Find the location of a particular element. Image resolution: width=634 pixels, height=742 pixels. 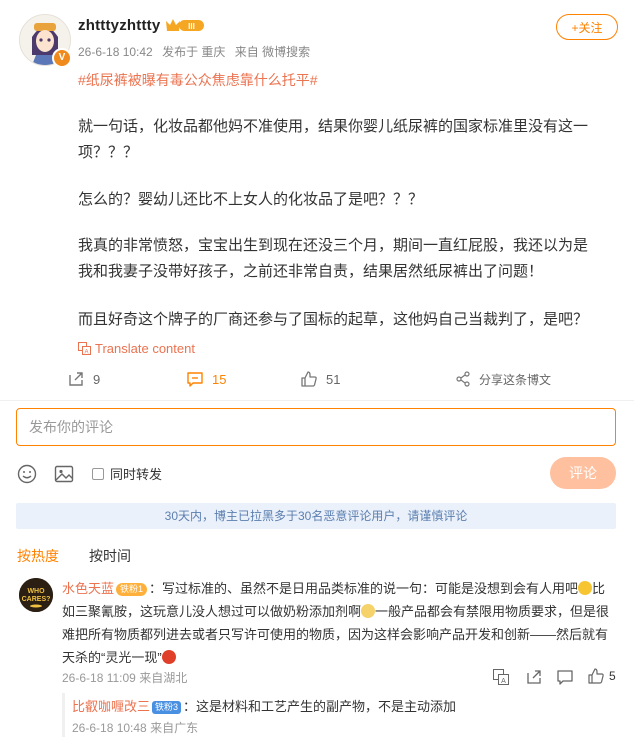

image-icon is located at coordinates (64, 474).